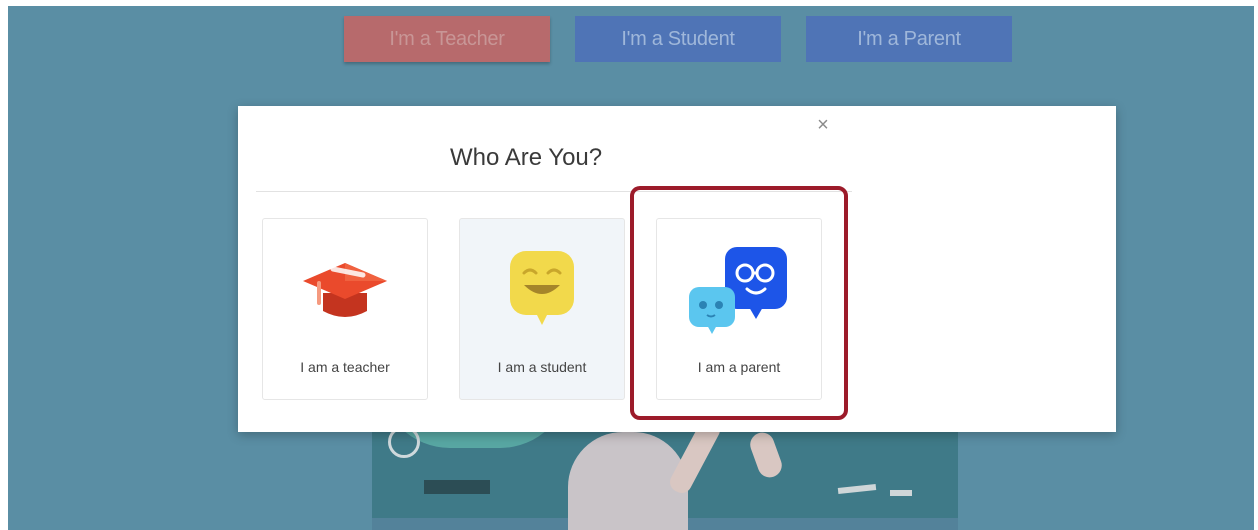 This screenshot has width=1258, height=530. Describe the element at coordinates (554, 191) in the screenshot. I see `divider` at that location.